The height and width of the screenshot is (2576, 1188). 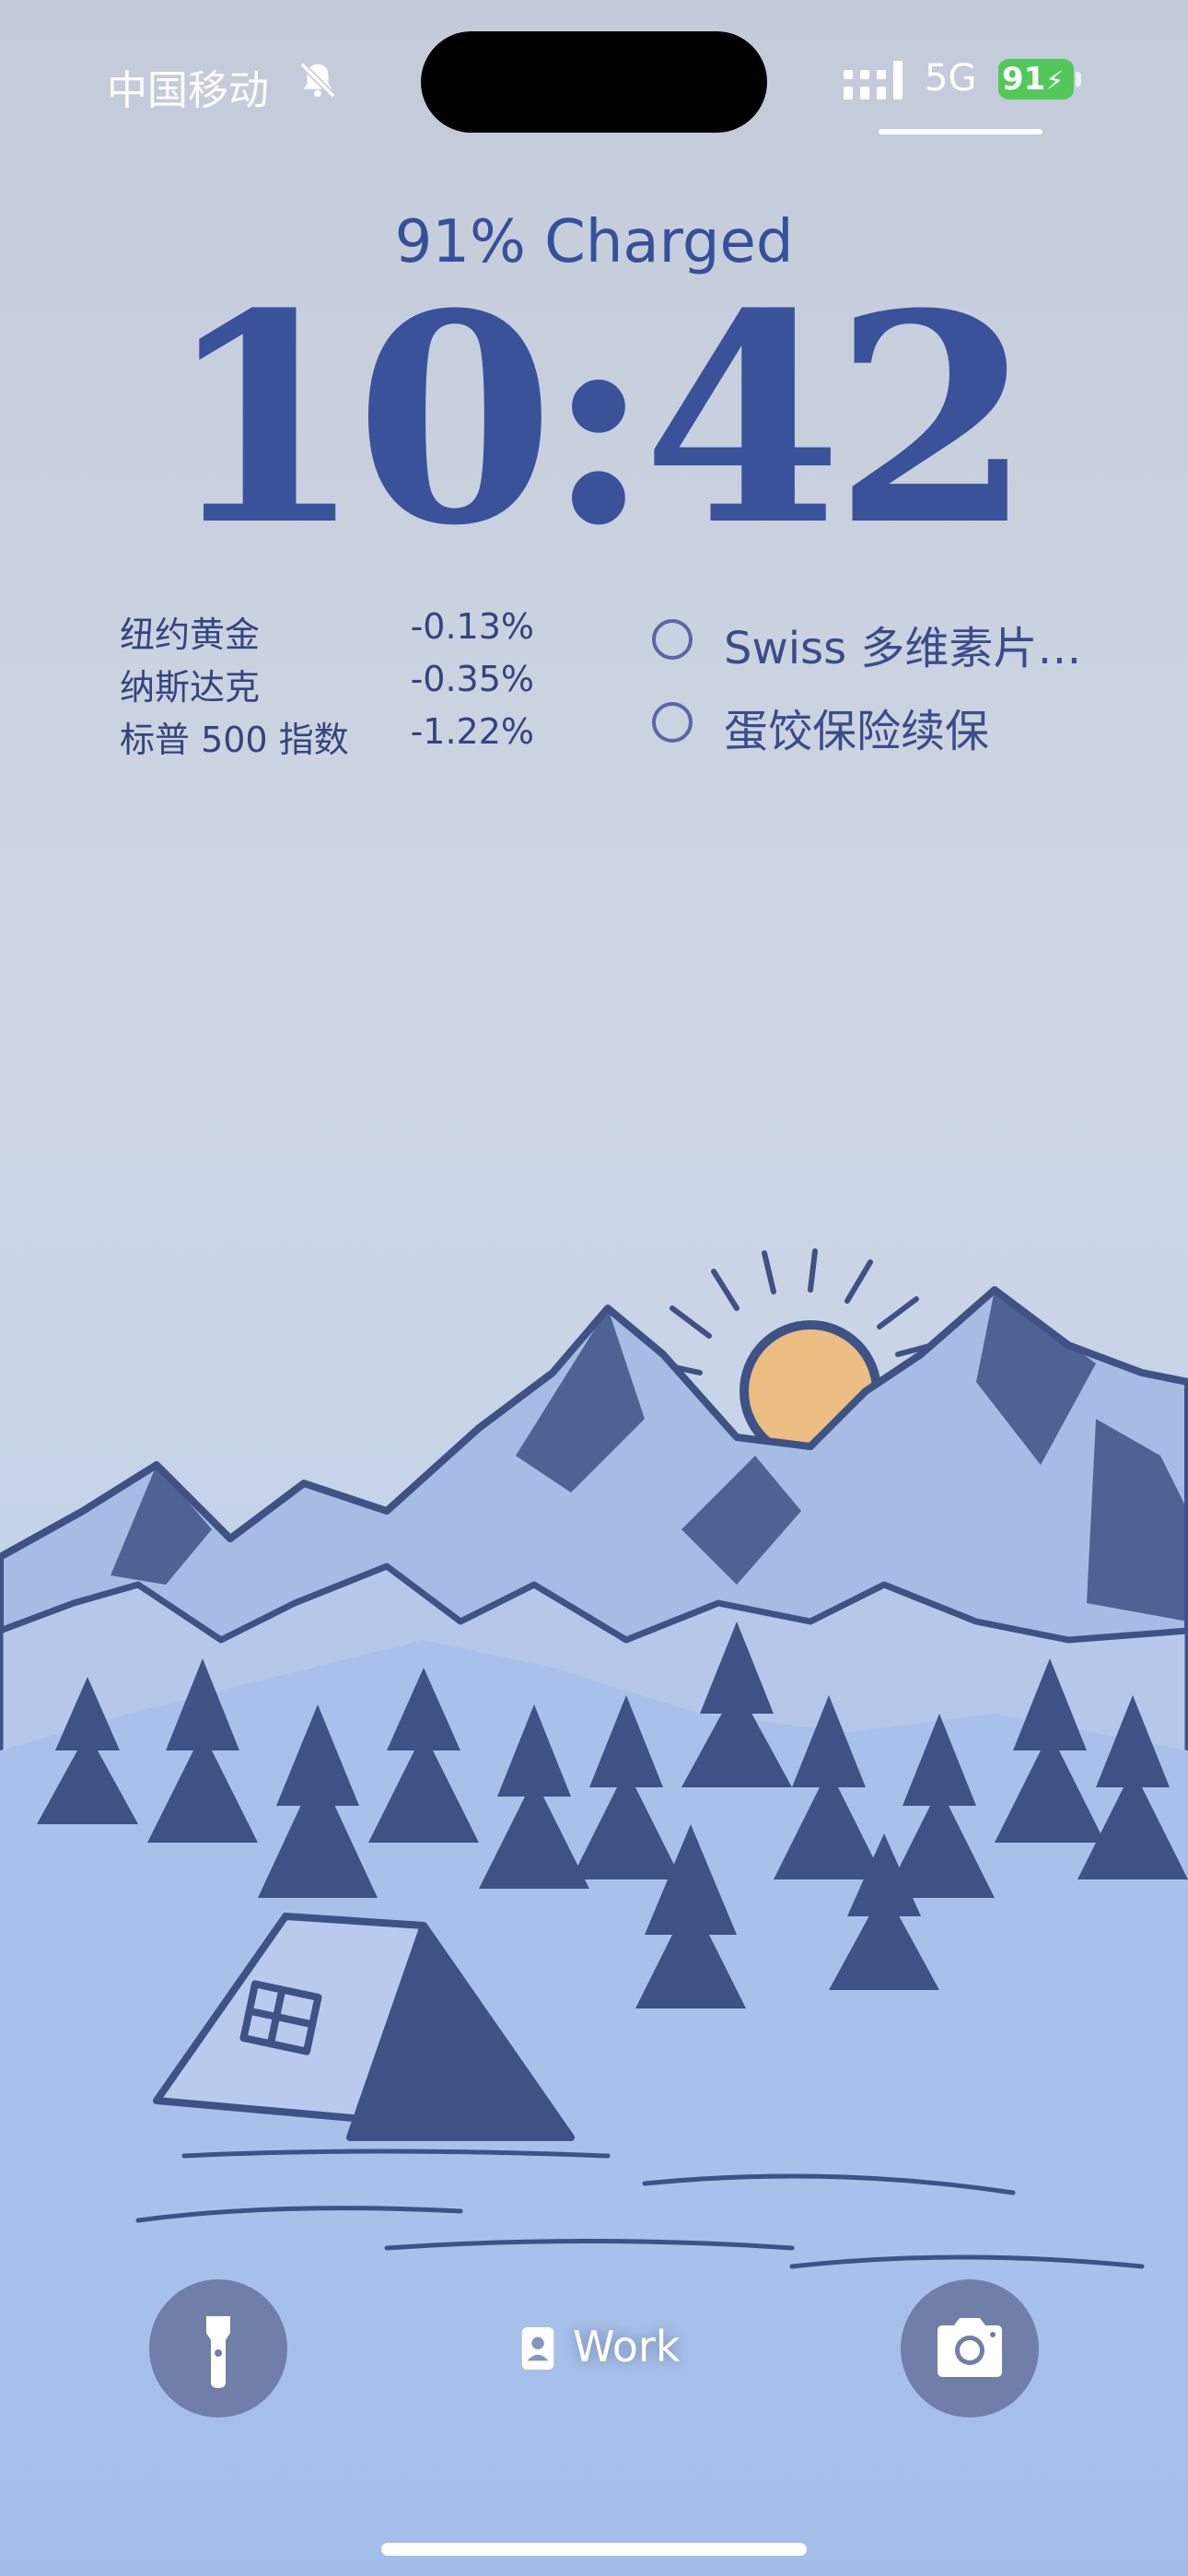 What do you see at coordinates (317, 80) in the screenshot?
I see `bell-slash-icon` at bounding box center [317, 80].